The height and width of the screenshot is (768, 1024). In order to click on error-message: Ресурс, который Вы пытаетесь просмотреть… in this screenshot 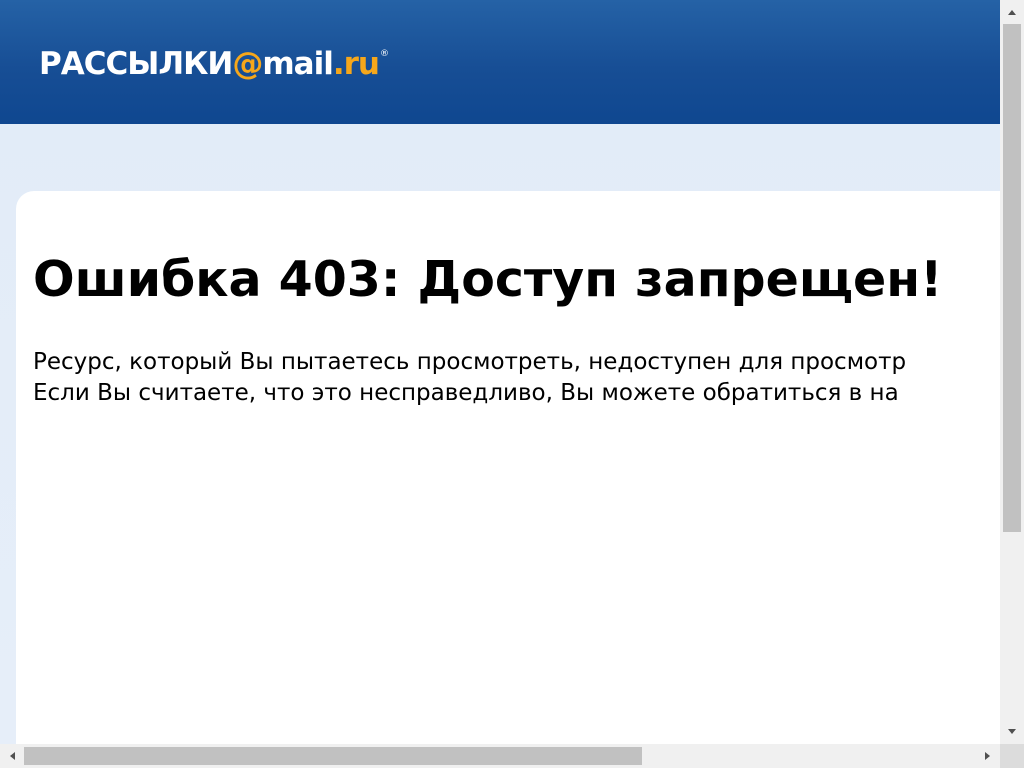, I will do `click(469, 378)`.